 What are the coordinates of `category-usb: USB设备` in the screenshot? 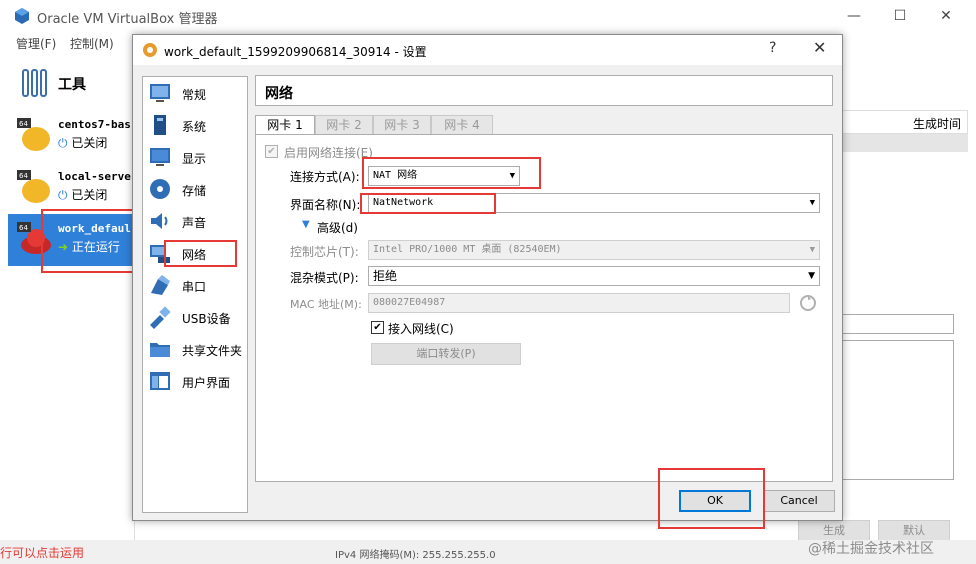 It's located at (196, 317).